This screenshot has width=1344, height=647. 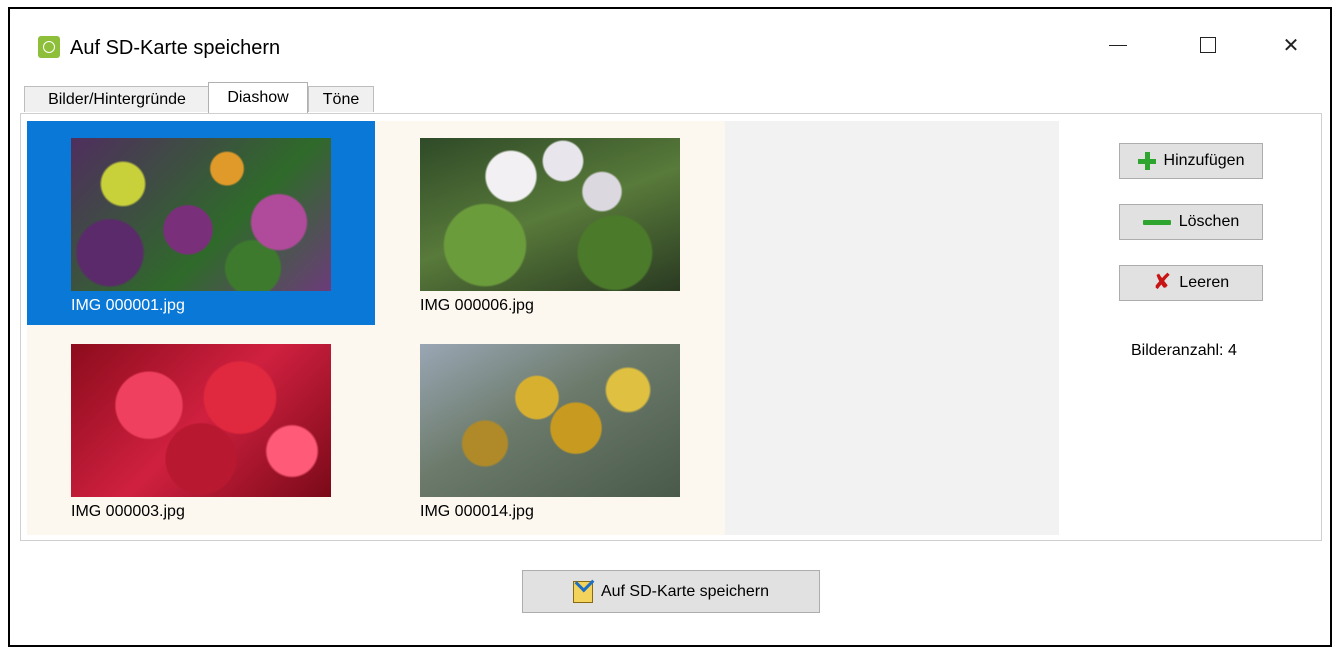 I want to click on tab-diashow: Diashow, so click(x=258, y=97).